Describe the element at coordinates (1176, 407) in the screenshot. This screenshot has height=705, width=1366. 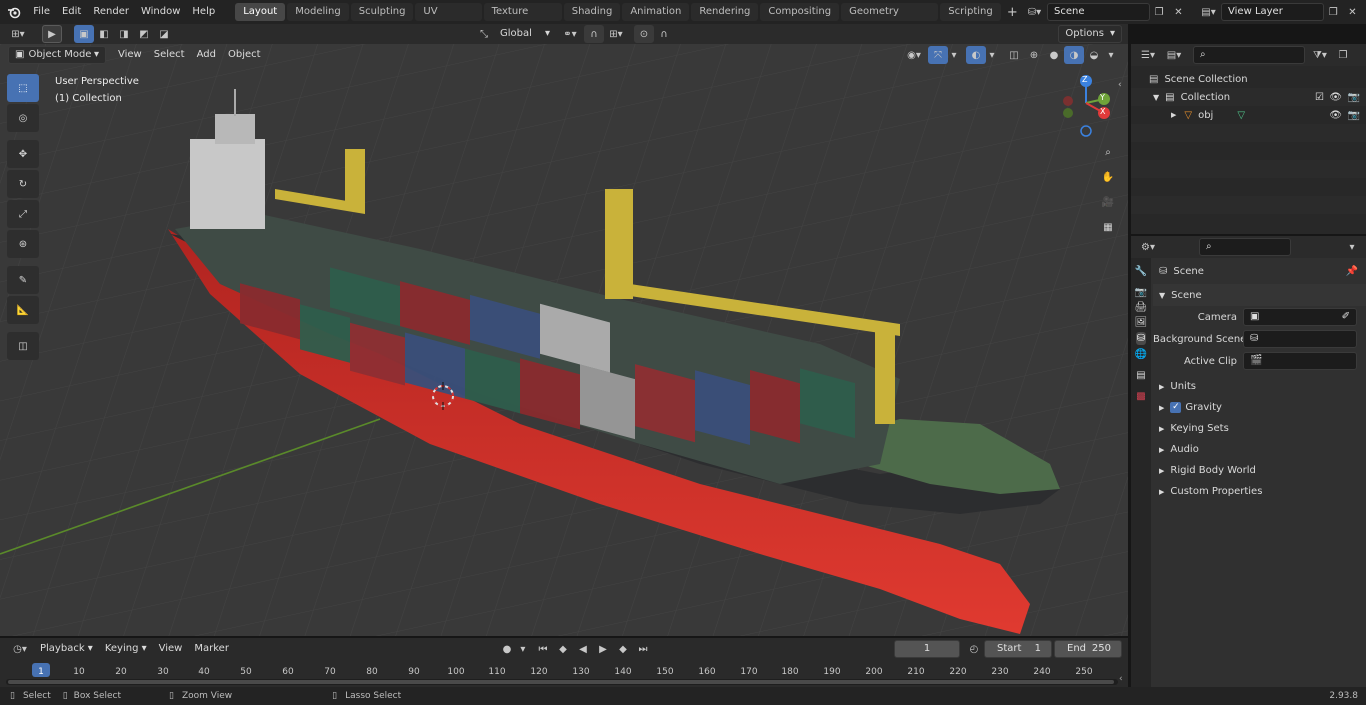
I see `gravity-checkbox: ✓` at that location.